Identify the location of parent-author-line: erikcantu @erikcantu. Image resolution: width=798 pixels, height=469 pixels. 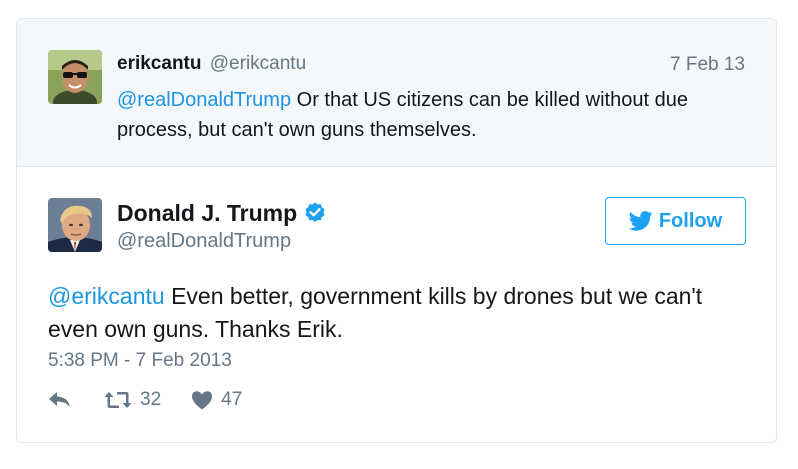
(211, 64).